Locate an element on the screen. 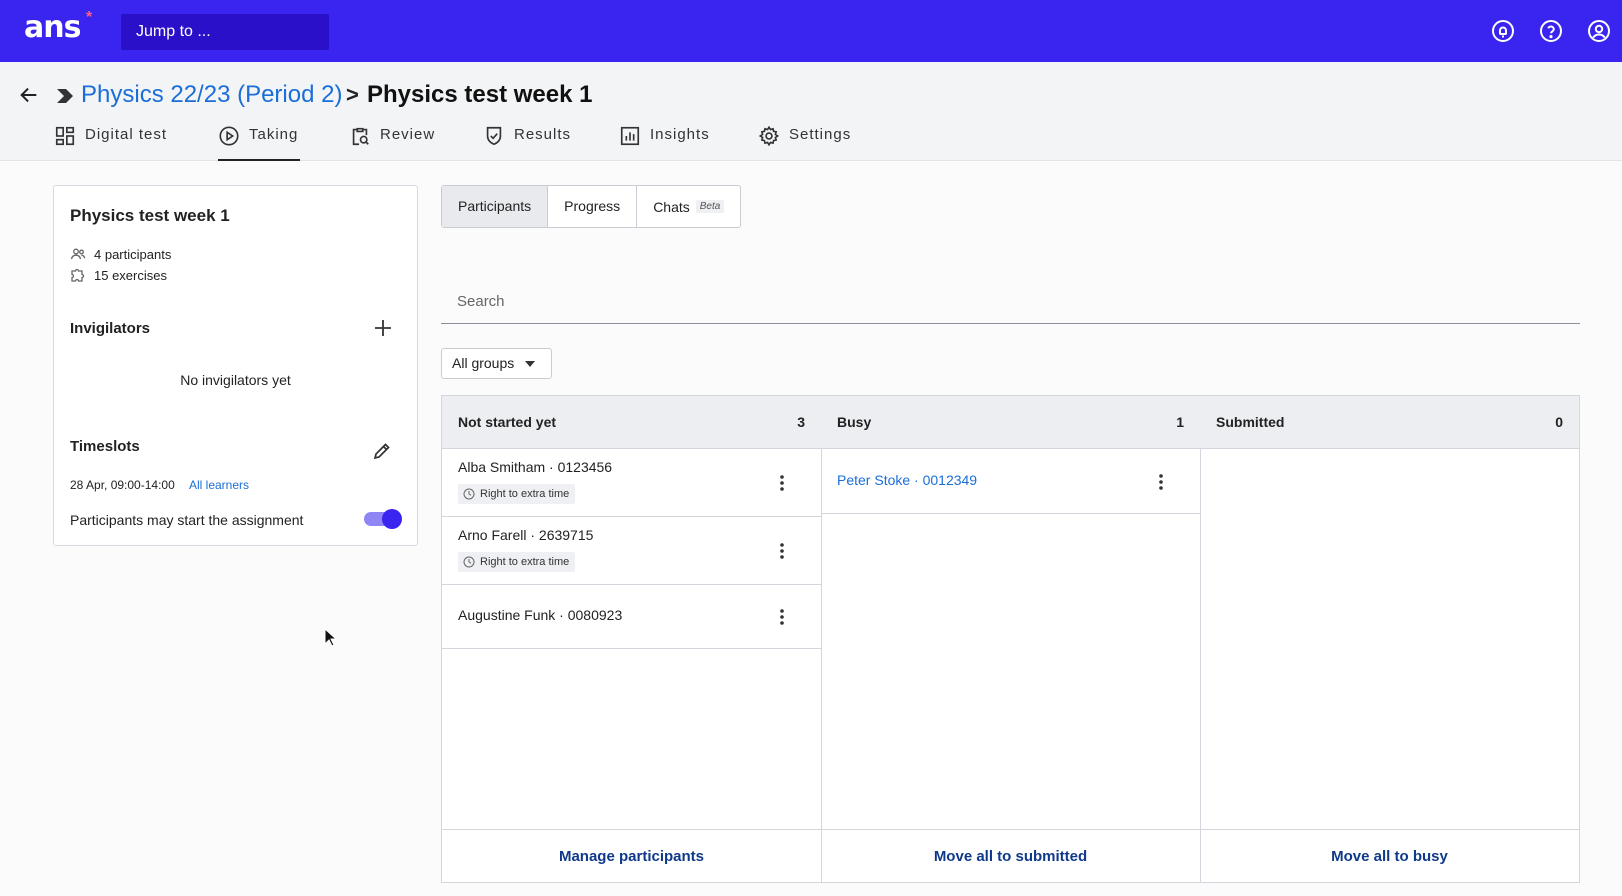 This screenshot has width=1622, height=896. exercises-count: 15 exercises is located at coordinates (118, 275).